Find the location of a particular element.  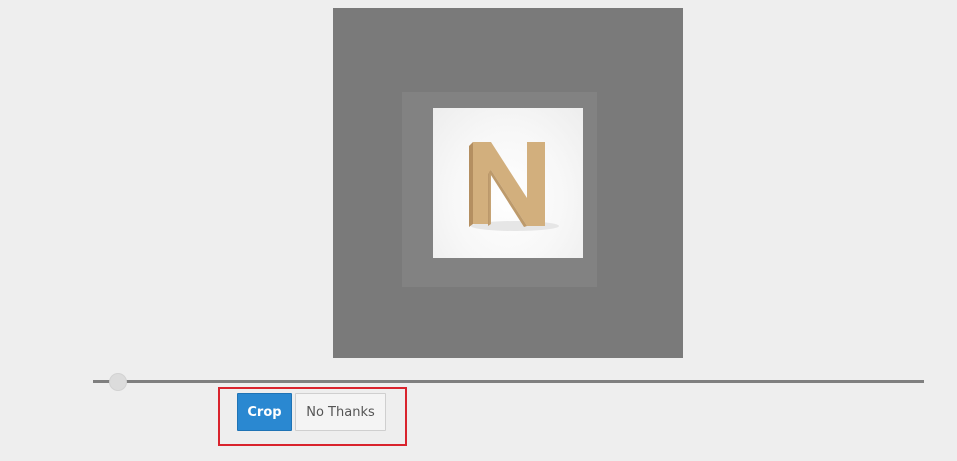

letter-n-image is located at coordinates (514, 186).